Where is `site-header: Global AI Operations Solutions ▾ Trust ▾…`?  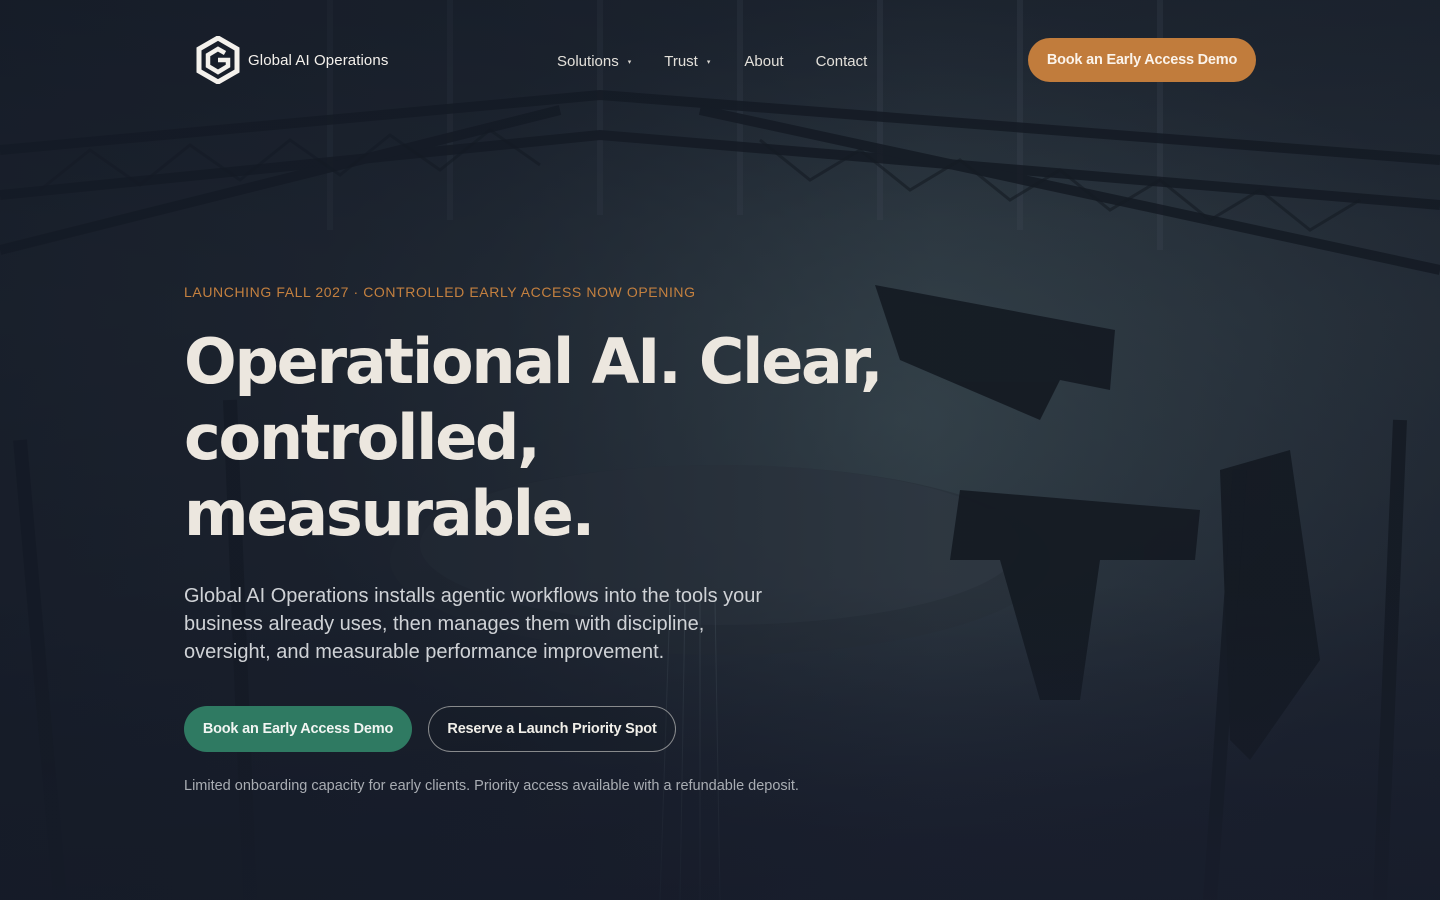
site-header: Global AI Operations Solutions ▾ Trust ▾… is located at coordinates (720, 60).